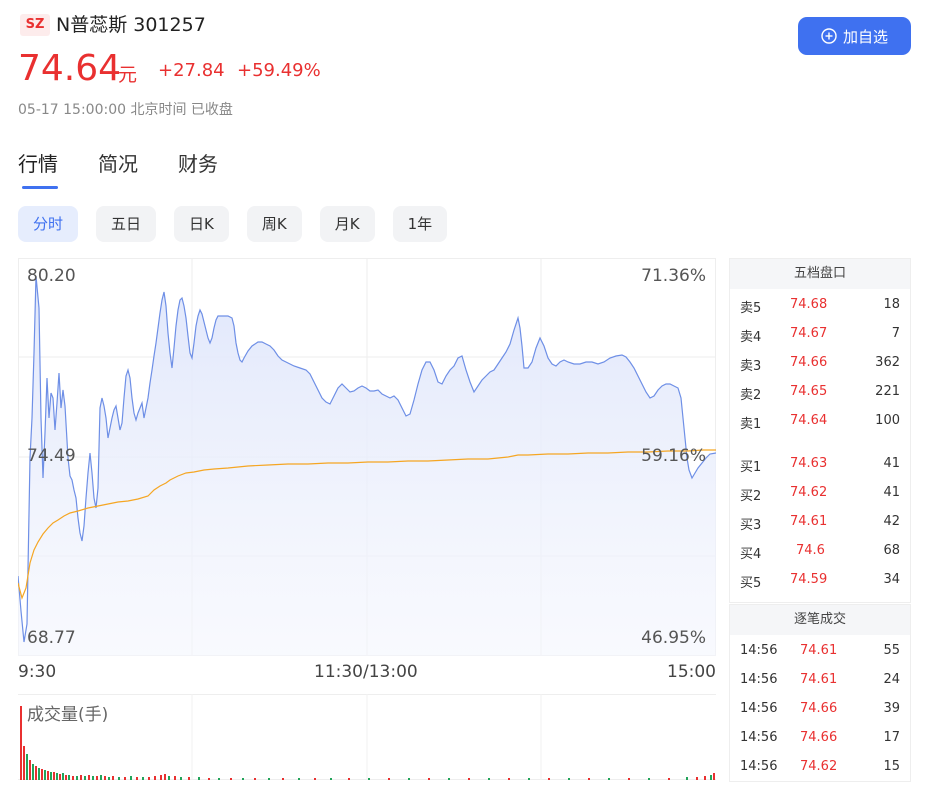 Image resolution: width=938 pixels, height=806 pixels. Describe the element at coordinates (809, 463) in the screenshot. I see `bid-price: 74.63` at that location.